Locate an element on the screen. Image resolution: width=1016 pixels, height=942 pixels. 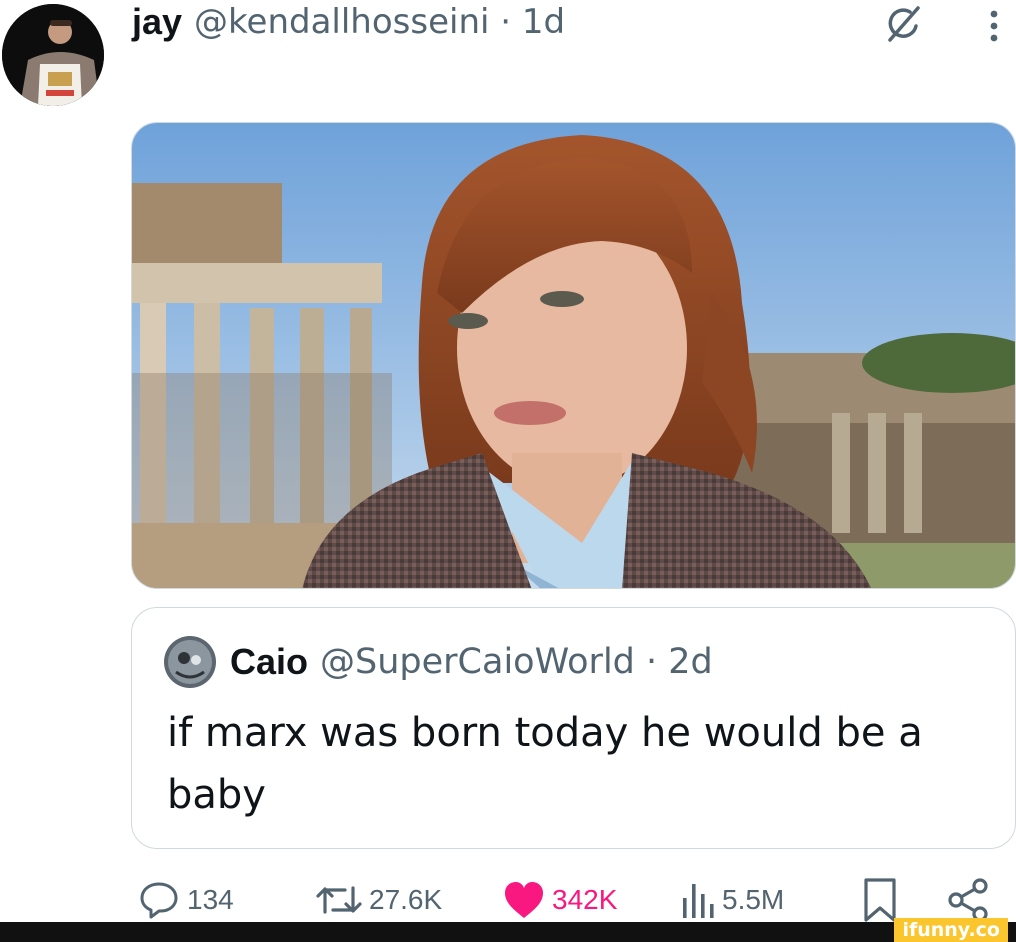
quoted-post-header: Caio @SuperCaioWorld · 2d is located at coordinates (471, 662).